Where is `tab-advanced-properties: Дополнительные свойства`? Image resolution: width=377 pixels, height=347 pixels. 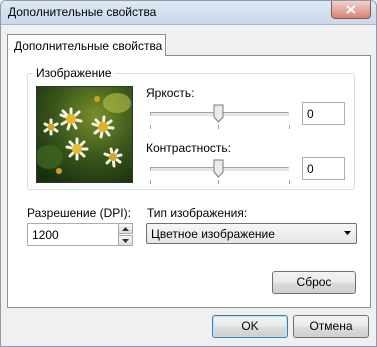
tab-advanced-properties: Дополнительные свойства is located at coordinates (86, 45).